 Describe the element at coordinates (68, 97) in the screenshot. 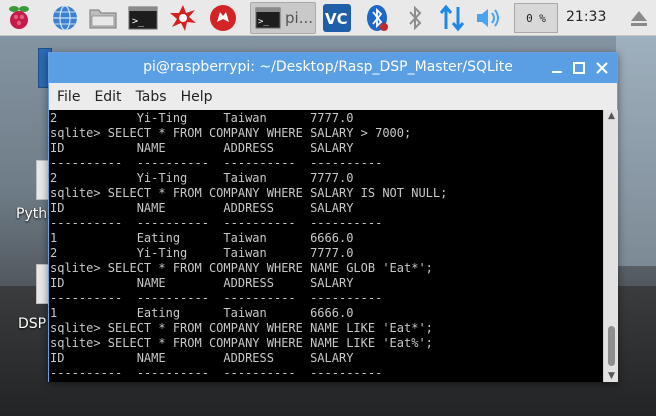

I see `menu-file: File` at that location.